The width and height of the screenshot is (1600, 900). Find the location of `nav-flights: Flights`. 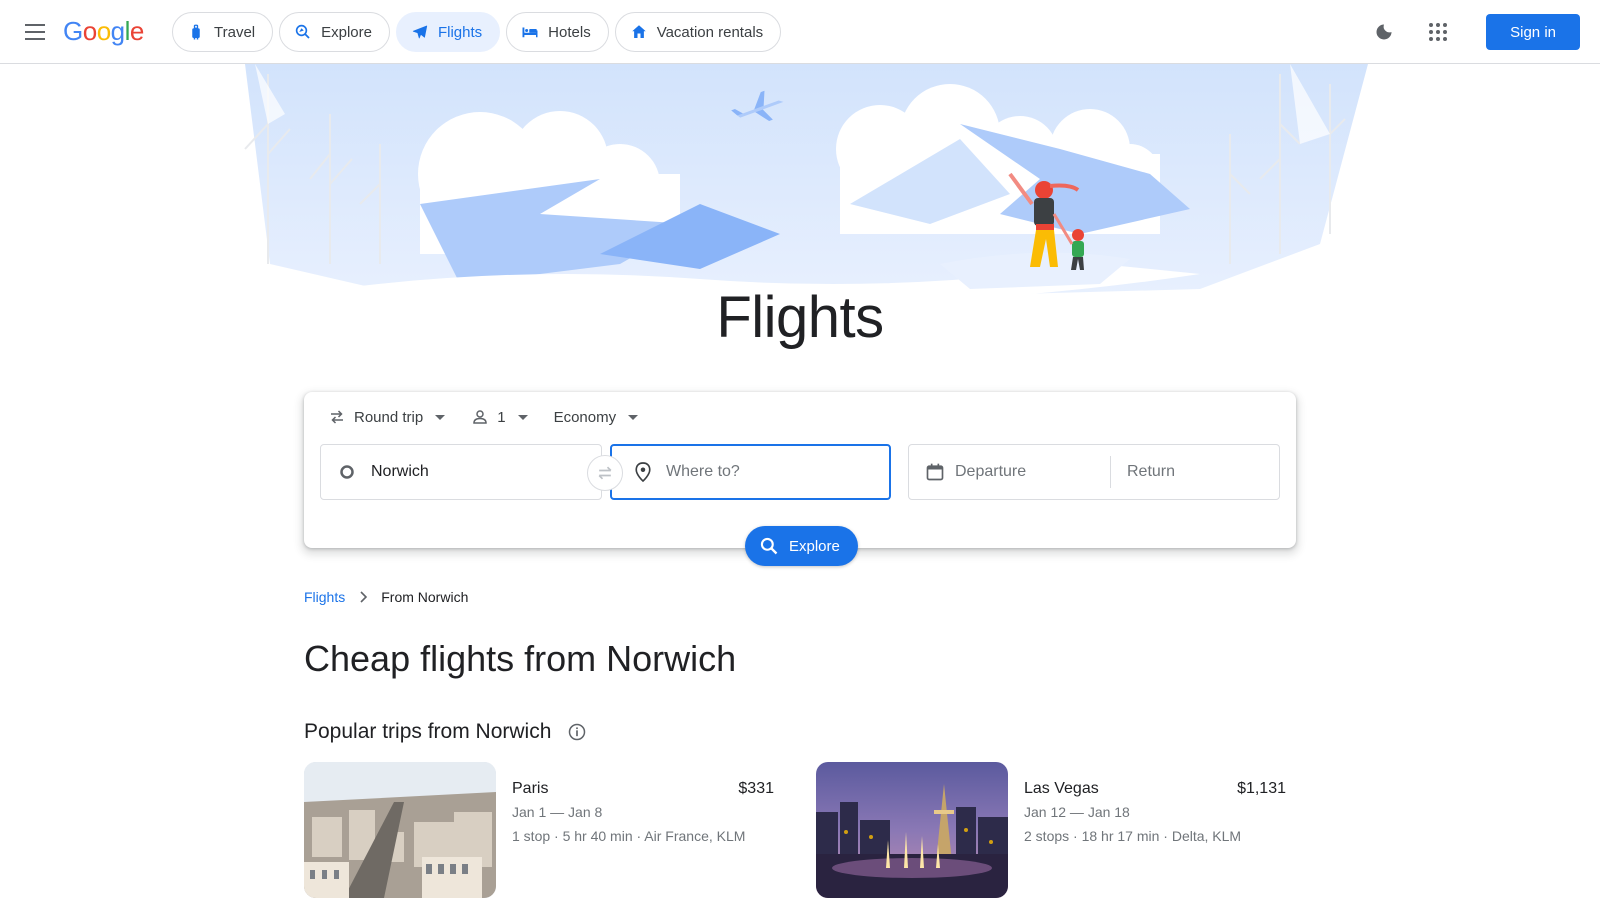

nav-flights: Flights is located at coordinates (448, 32).